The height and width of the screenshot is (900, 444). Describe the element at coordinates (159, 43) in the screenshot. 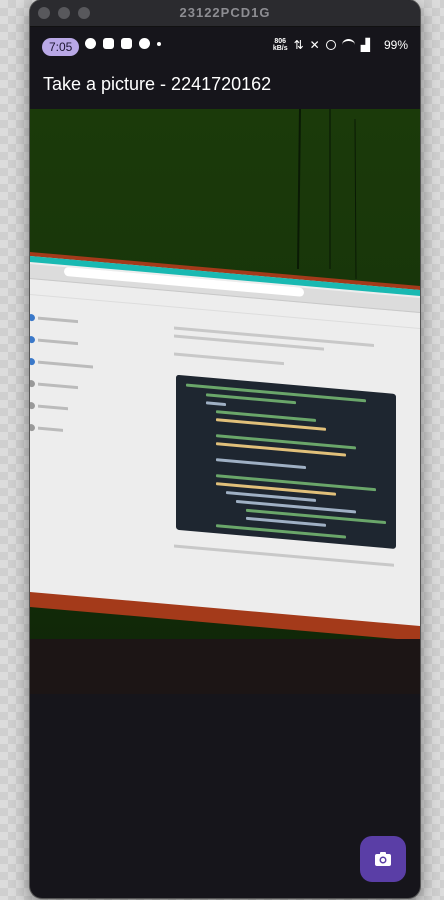

I see `more-notifications-icon` at that location.